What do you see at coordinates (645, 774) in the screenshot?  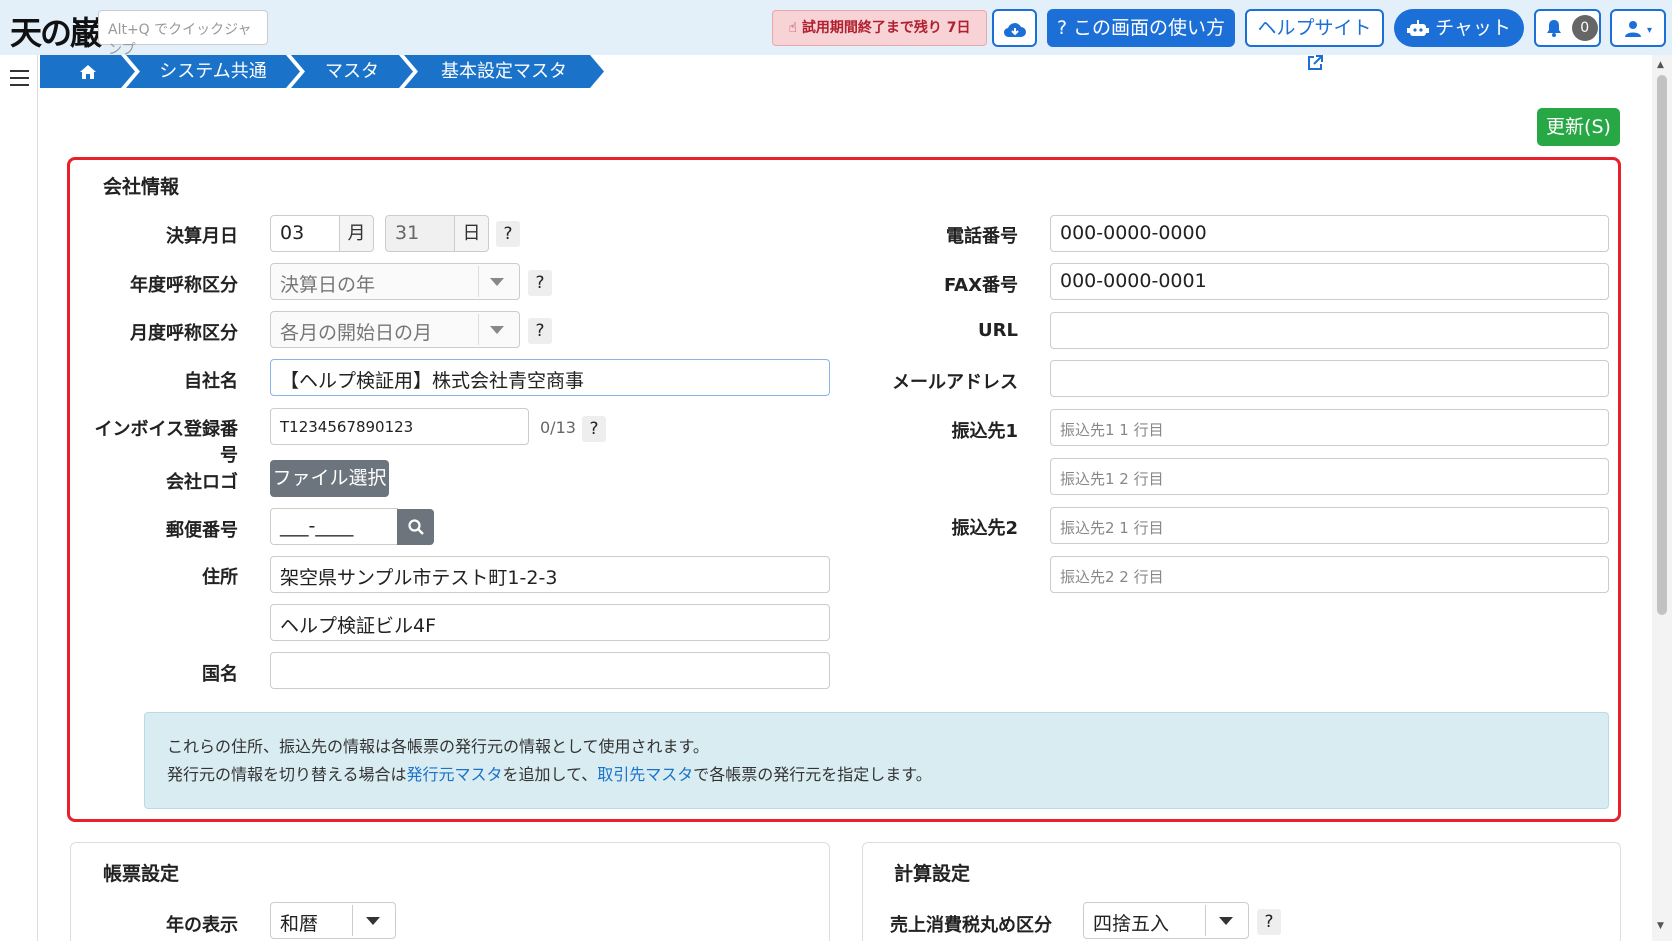 I see `customer-master-link: 取引先マスタ` at bounding box center [645, 774].